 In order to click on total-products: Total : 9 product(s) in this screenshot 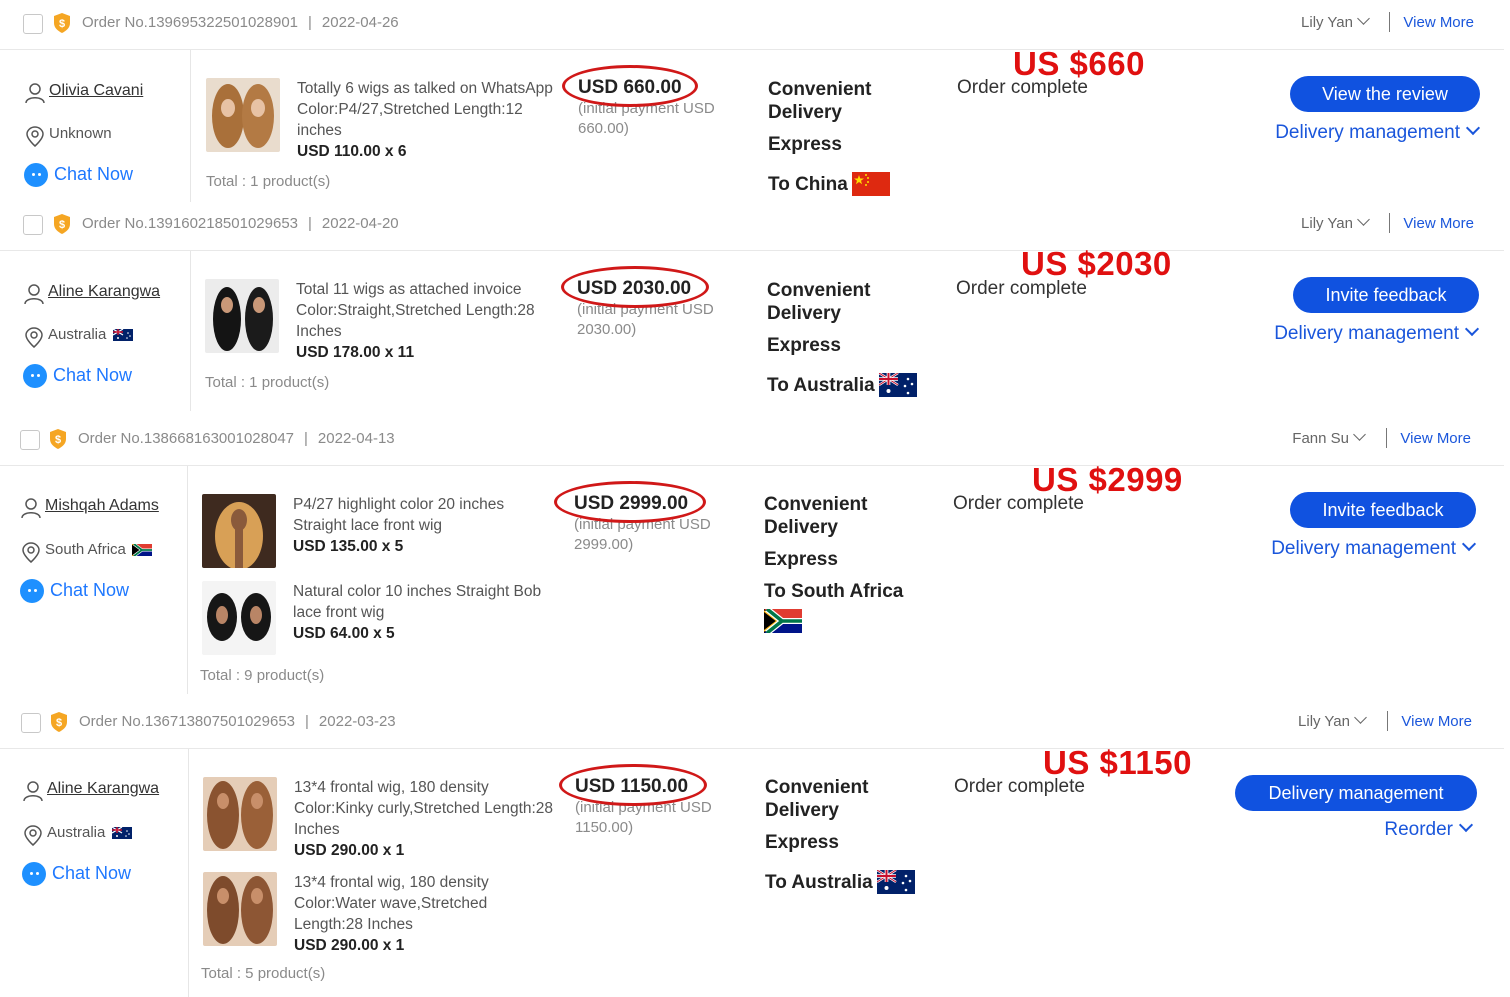, I will do `click(262, 675)`.